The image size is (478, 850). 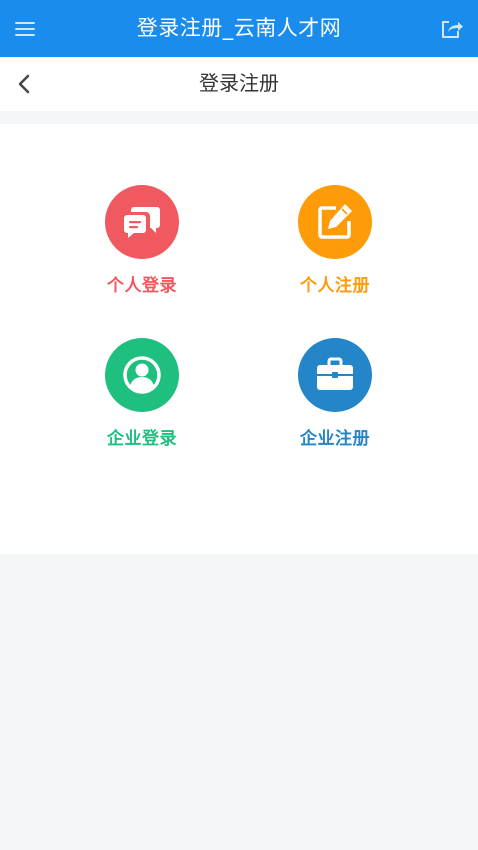 What do you see at coordinates (142, 286) in the screenshot?
I see `personal-login-label: 个人登录` at bounding box center [142, 286].